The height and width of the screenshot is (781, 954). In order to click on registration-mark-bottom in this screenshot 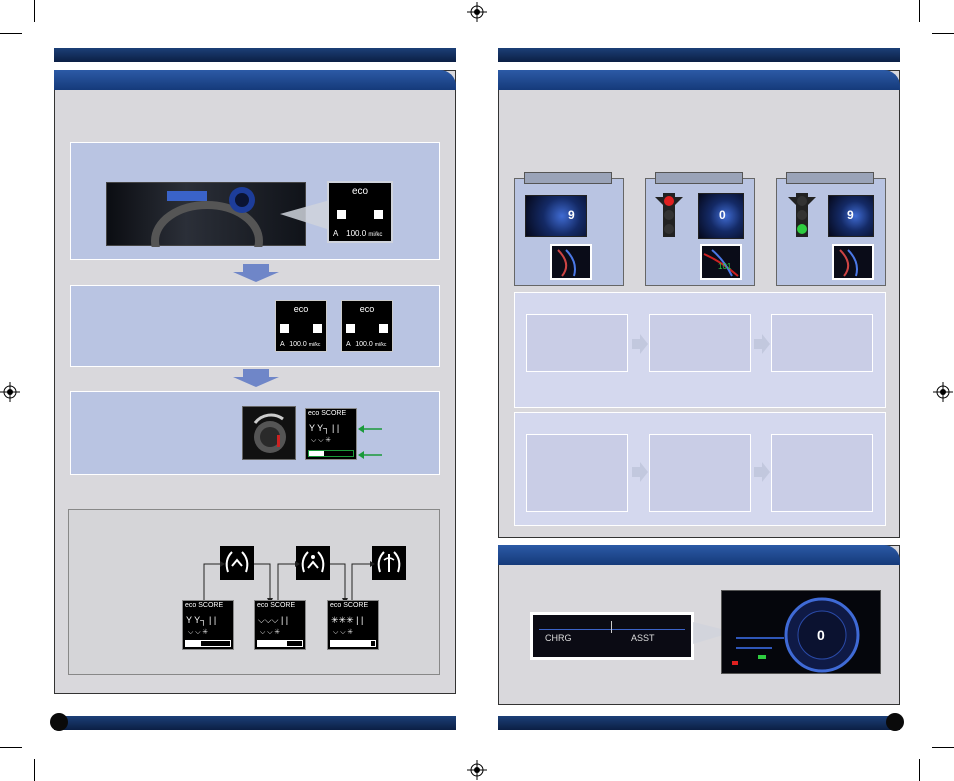, I will do `click(477, 770)`.